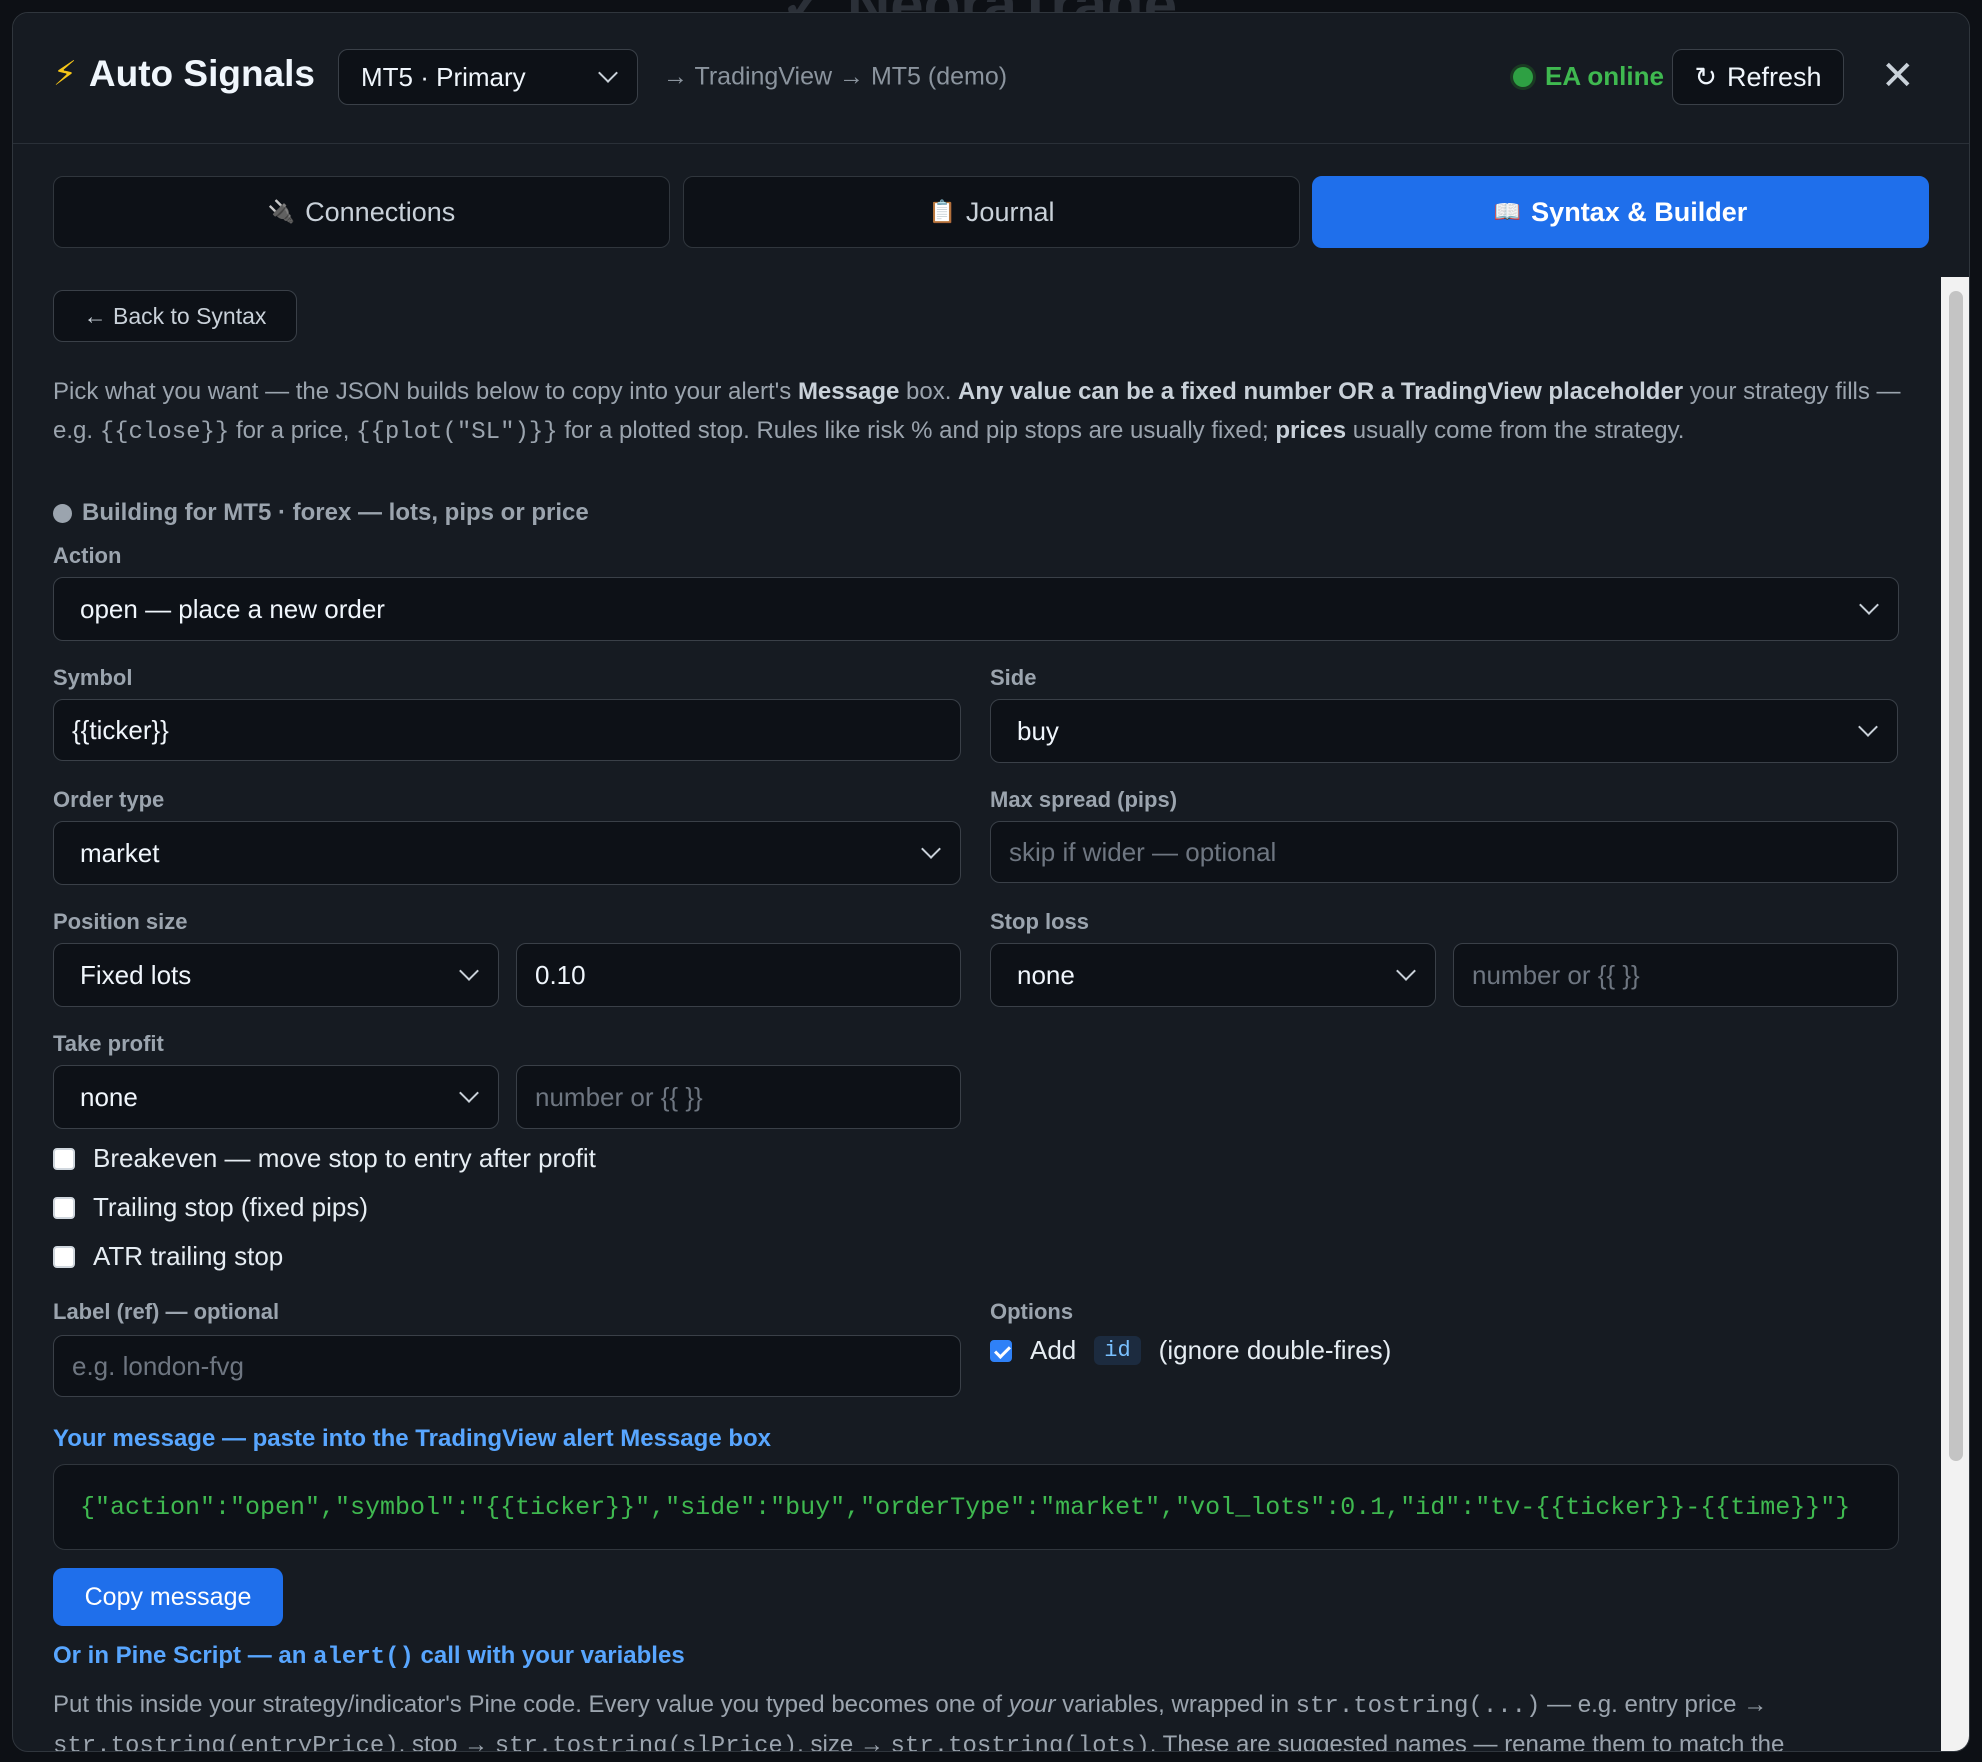 The height and width of the screenshot is (1762, 1982). I want to click on pine-desc-text-5: , size →, so click(844, 1741).